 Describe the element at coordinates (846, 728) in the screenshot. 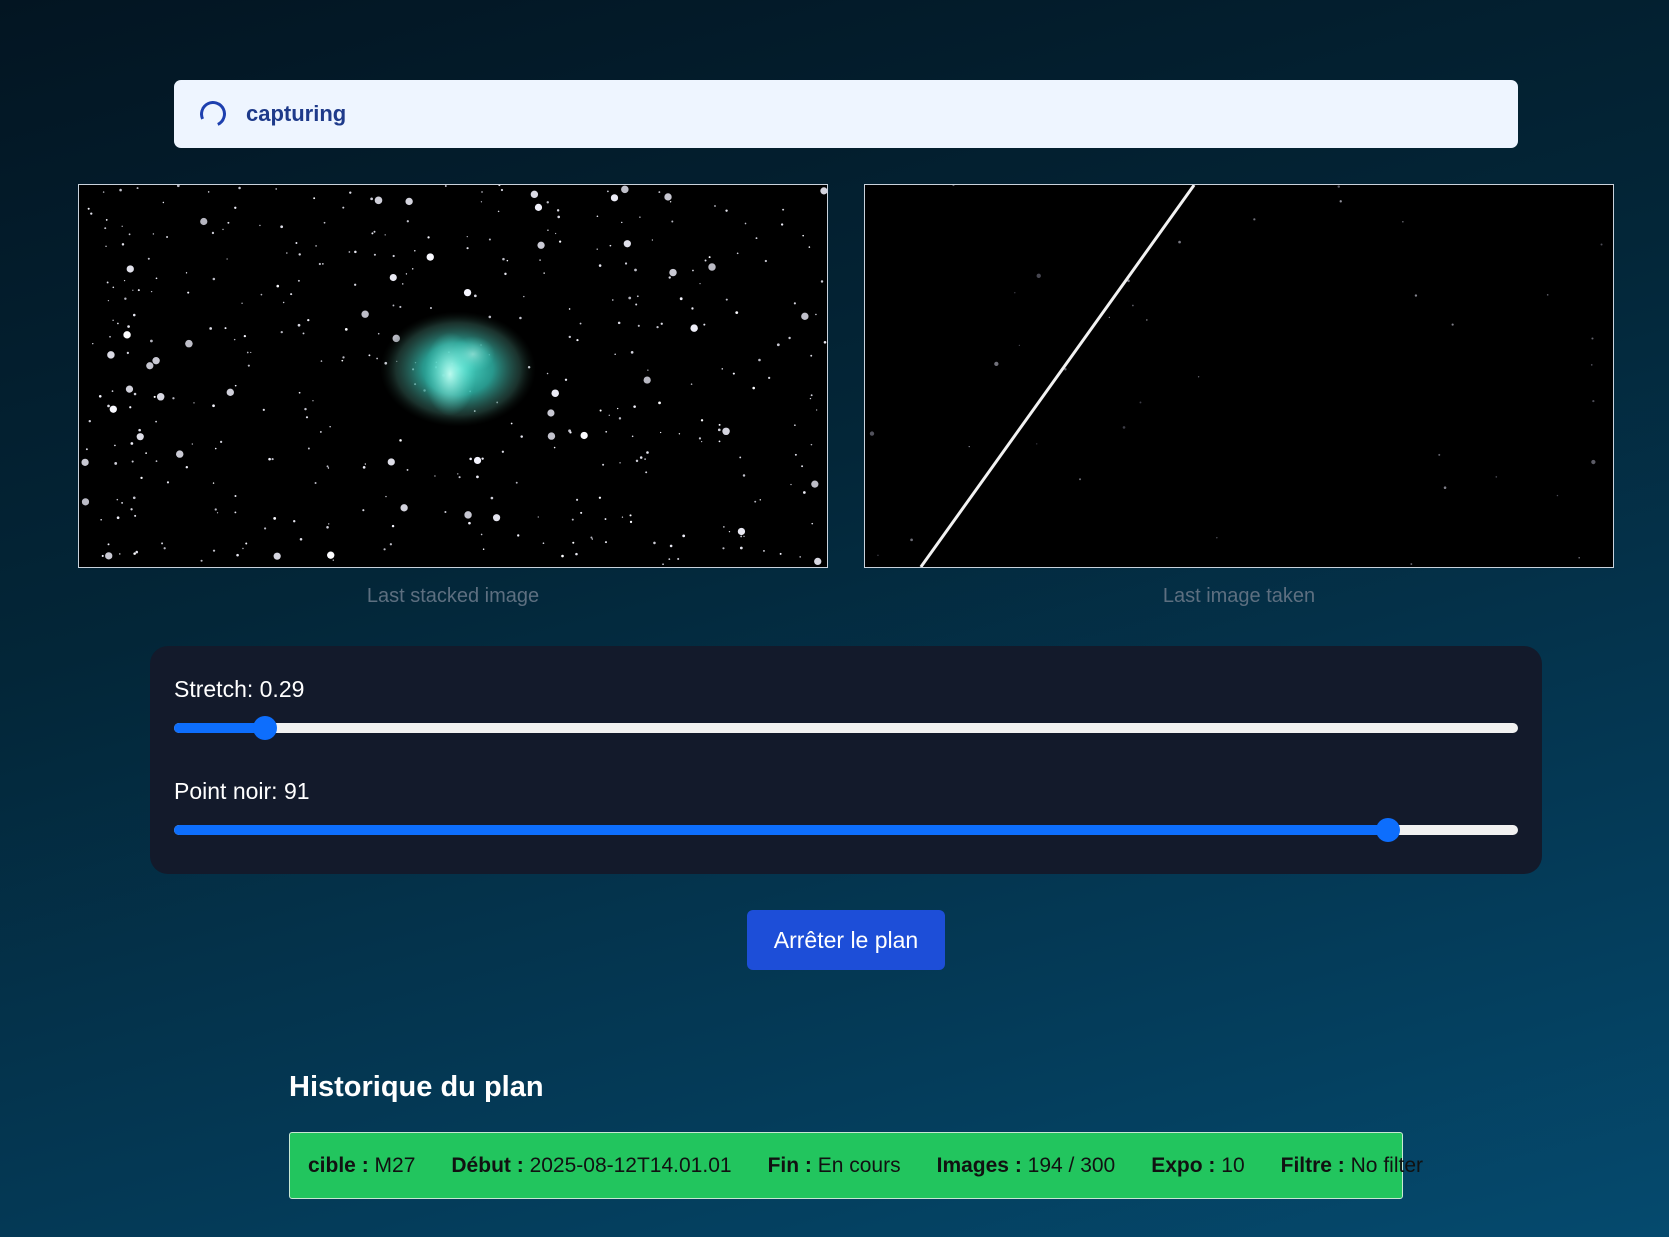

I see `stretch-slider` at that location.